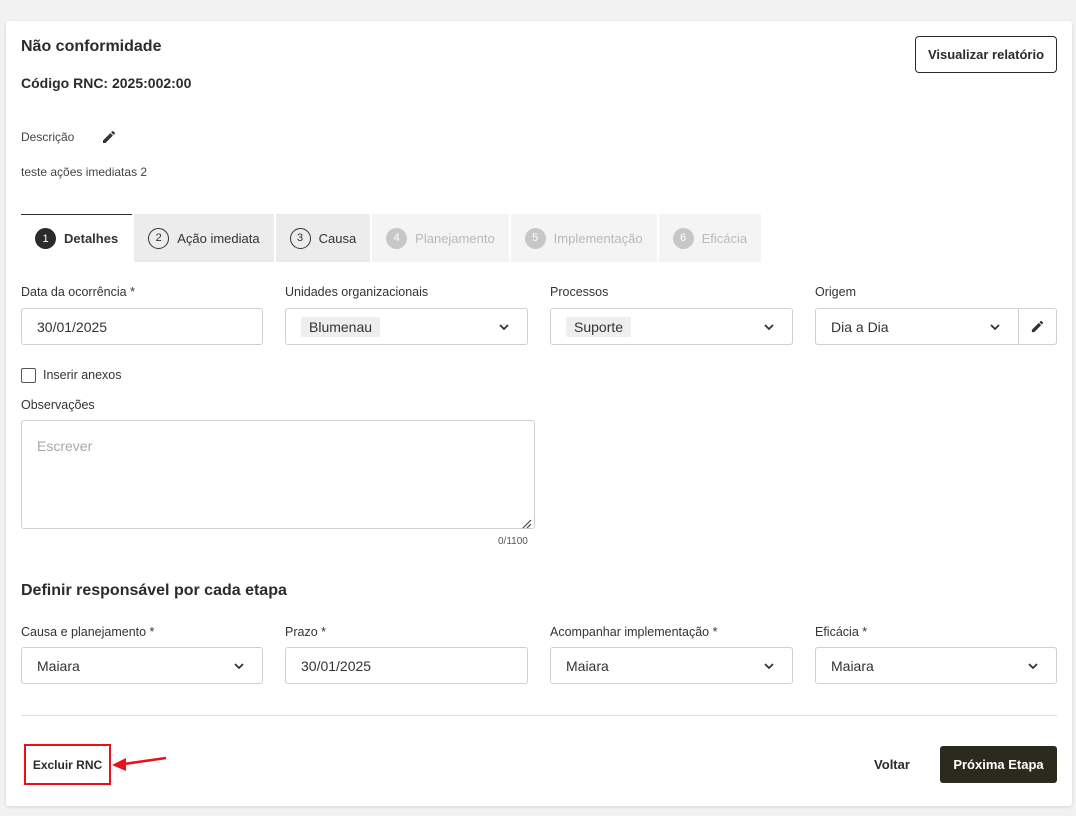 The width and height of the screenshot is (1076, 816). Describe the element at coordinates (671, 665) in the screenshot. I see `implementation-responsible-select: Maiara` at that location.